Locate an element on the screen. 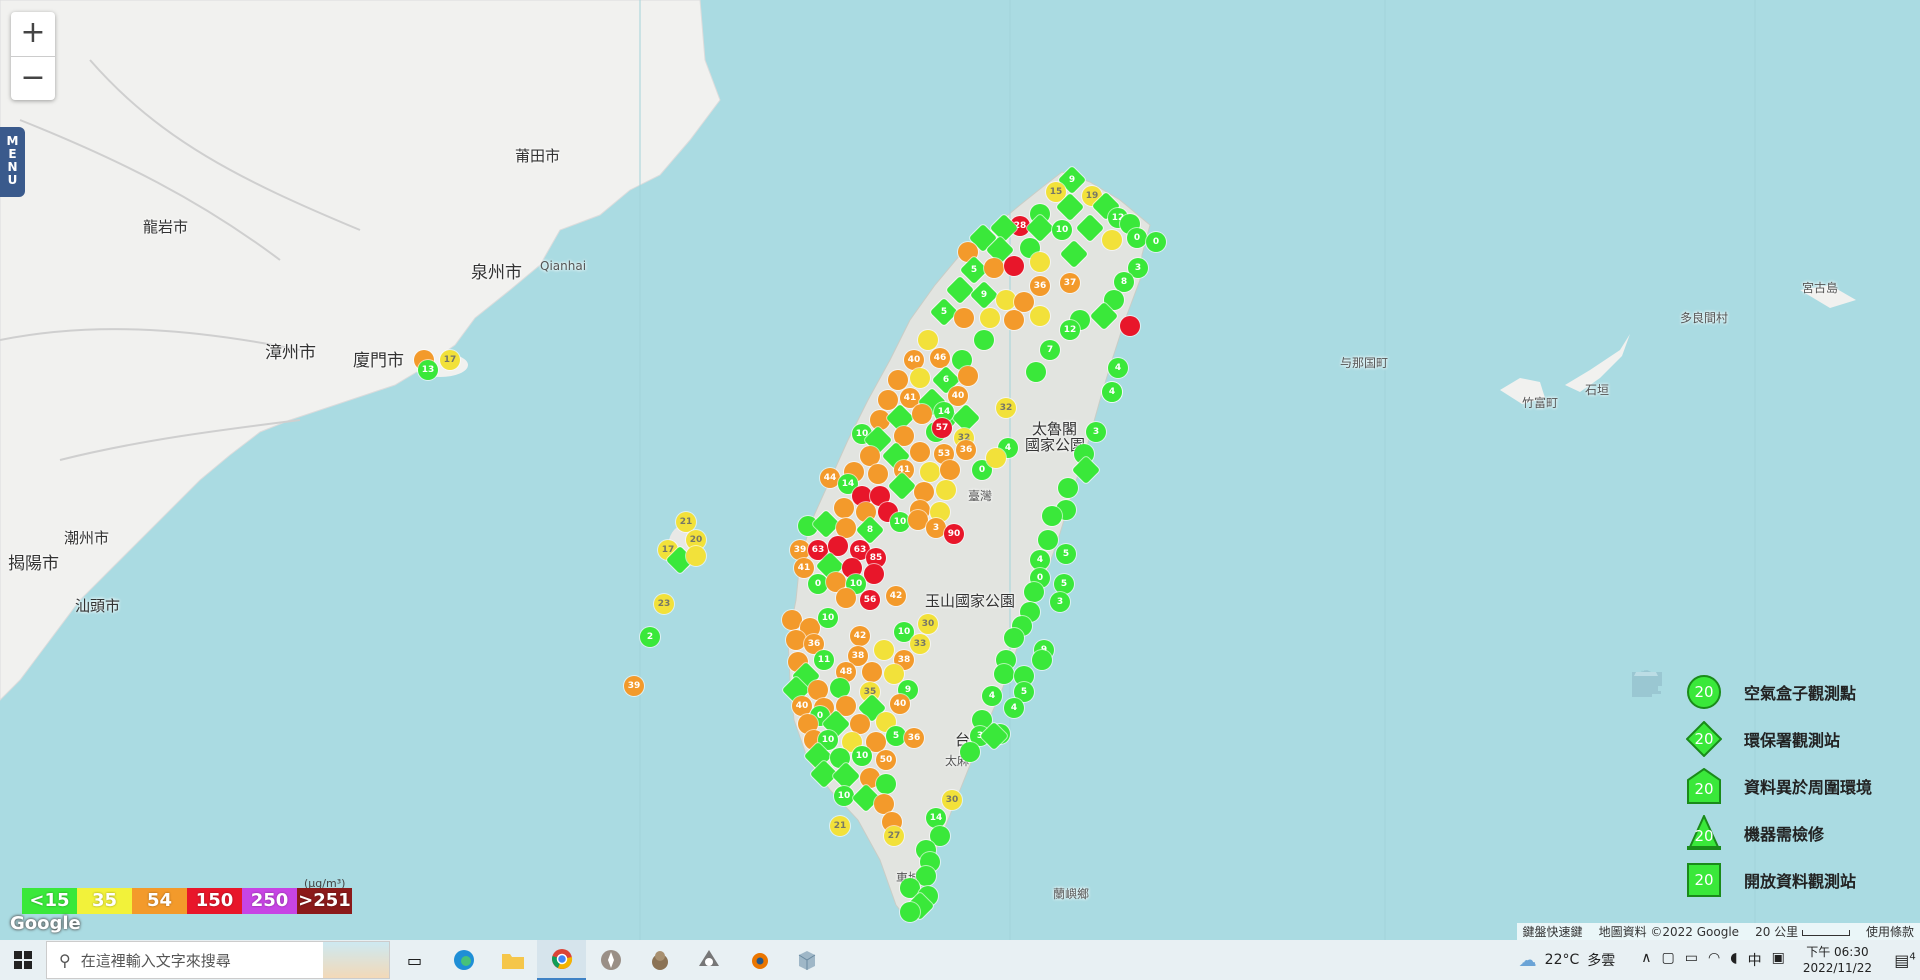  airbox-marker: 56 is located at coordinates (870, 600).